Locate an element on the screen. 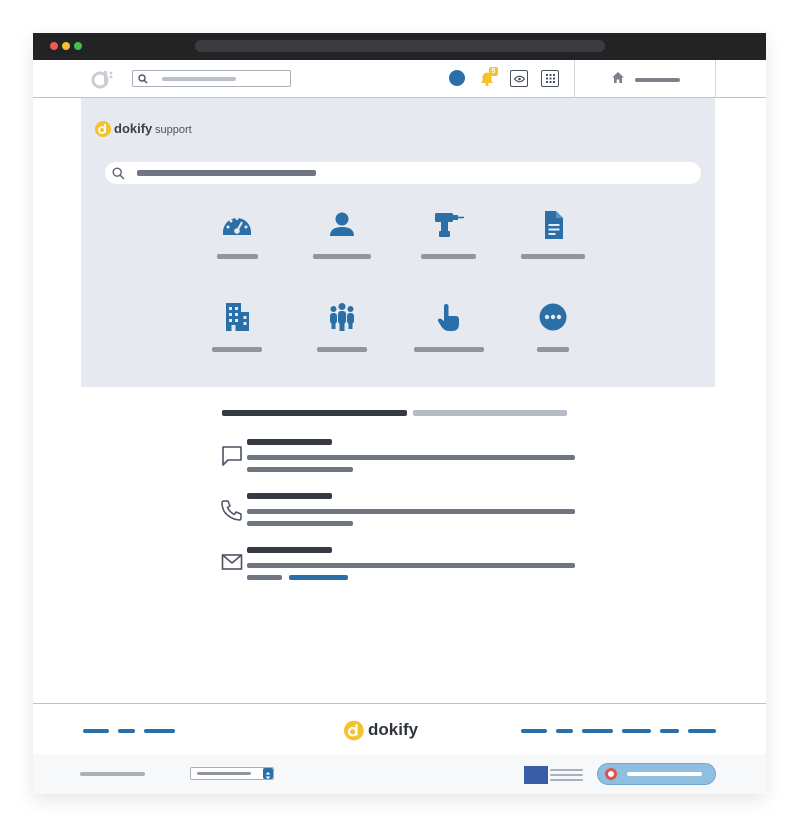 The width and height of the screenshot is (800, 826). select-arrows-icon is located at coordinates (268, 773).